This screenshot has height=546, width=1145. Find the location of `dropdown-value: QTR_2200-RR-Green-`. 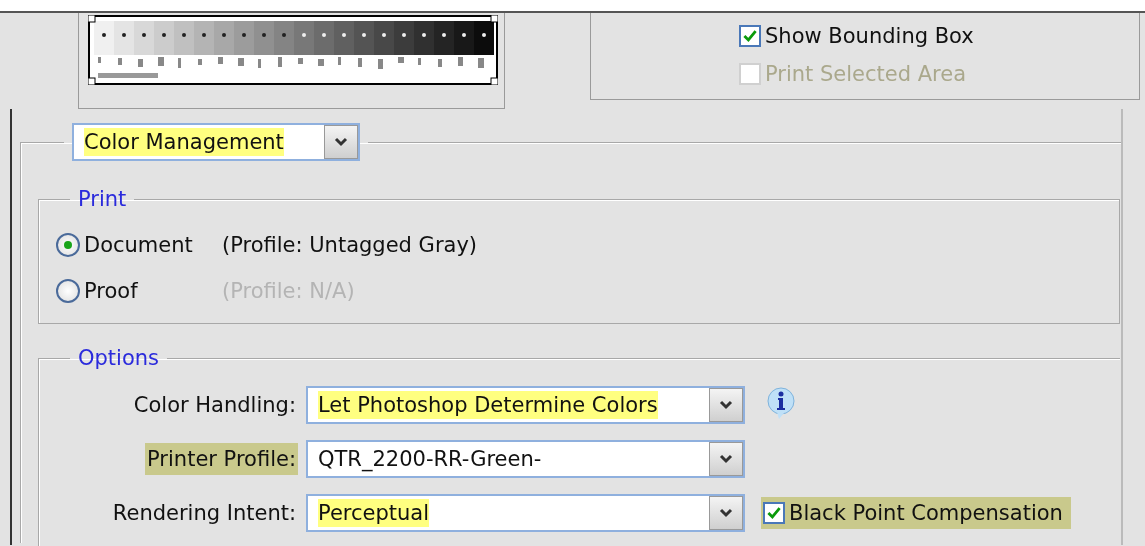

dropdown-value: QTR_2200-RR-Green- is located at coordinates (430, 459).